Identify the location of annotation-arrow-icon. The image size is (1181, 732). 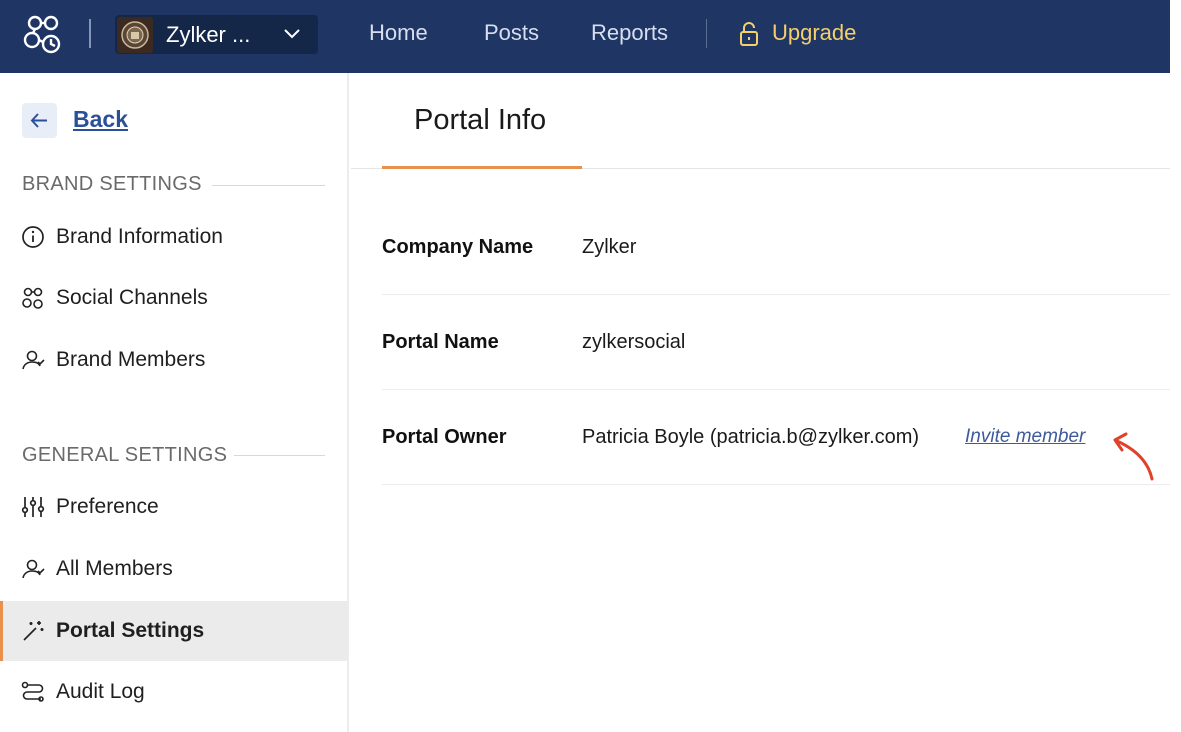
(1133, 456).